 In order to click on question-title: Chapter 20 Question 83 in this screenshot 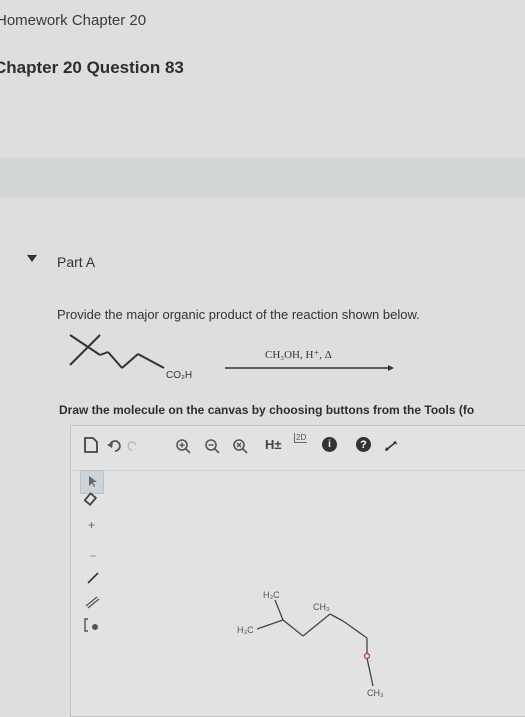, I will do `click(92, 67)`.